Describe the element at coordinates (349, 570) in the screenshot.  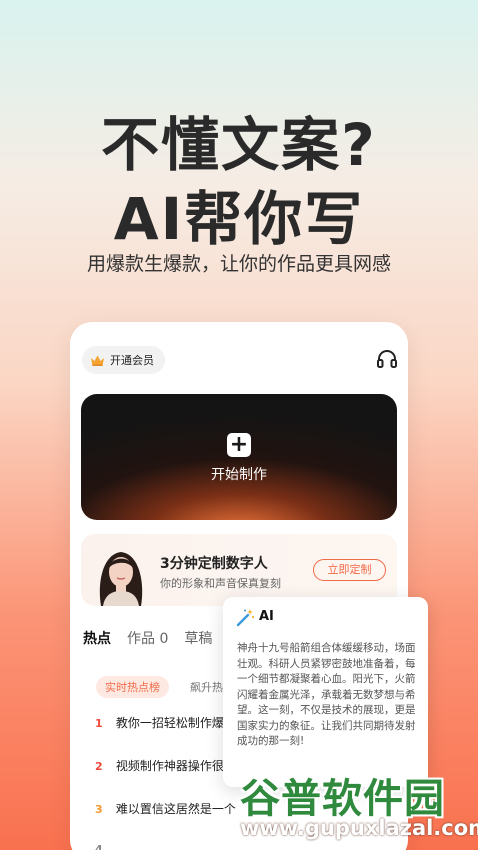
I see `customize-now-button: 立即定制` at that location.